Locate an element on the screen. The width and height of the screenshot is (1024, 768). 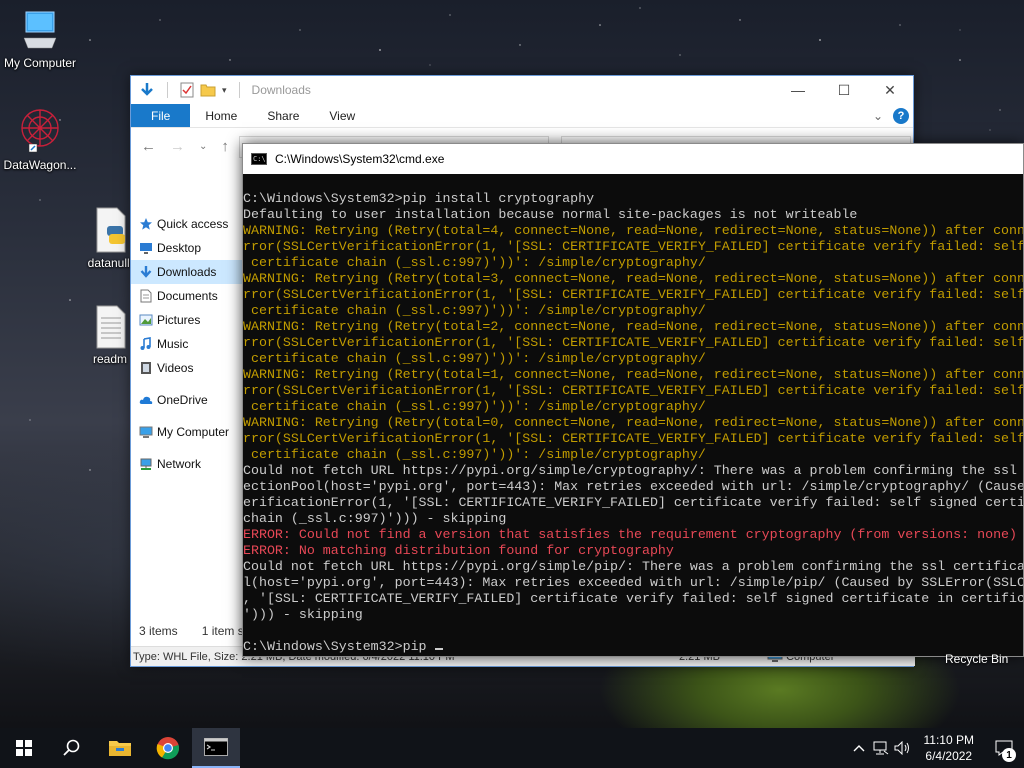
nav-item-desktop: Desktop is located at coordinates (187, 248).